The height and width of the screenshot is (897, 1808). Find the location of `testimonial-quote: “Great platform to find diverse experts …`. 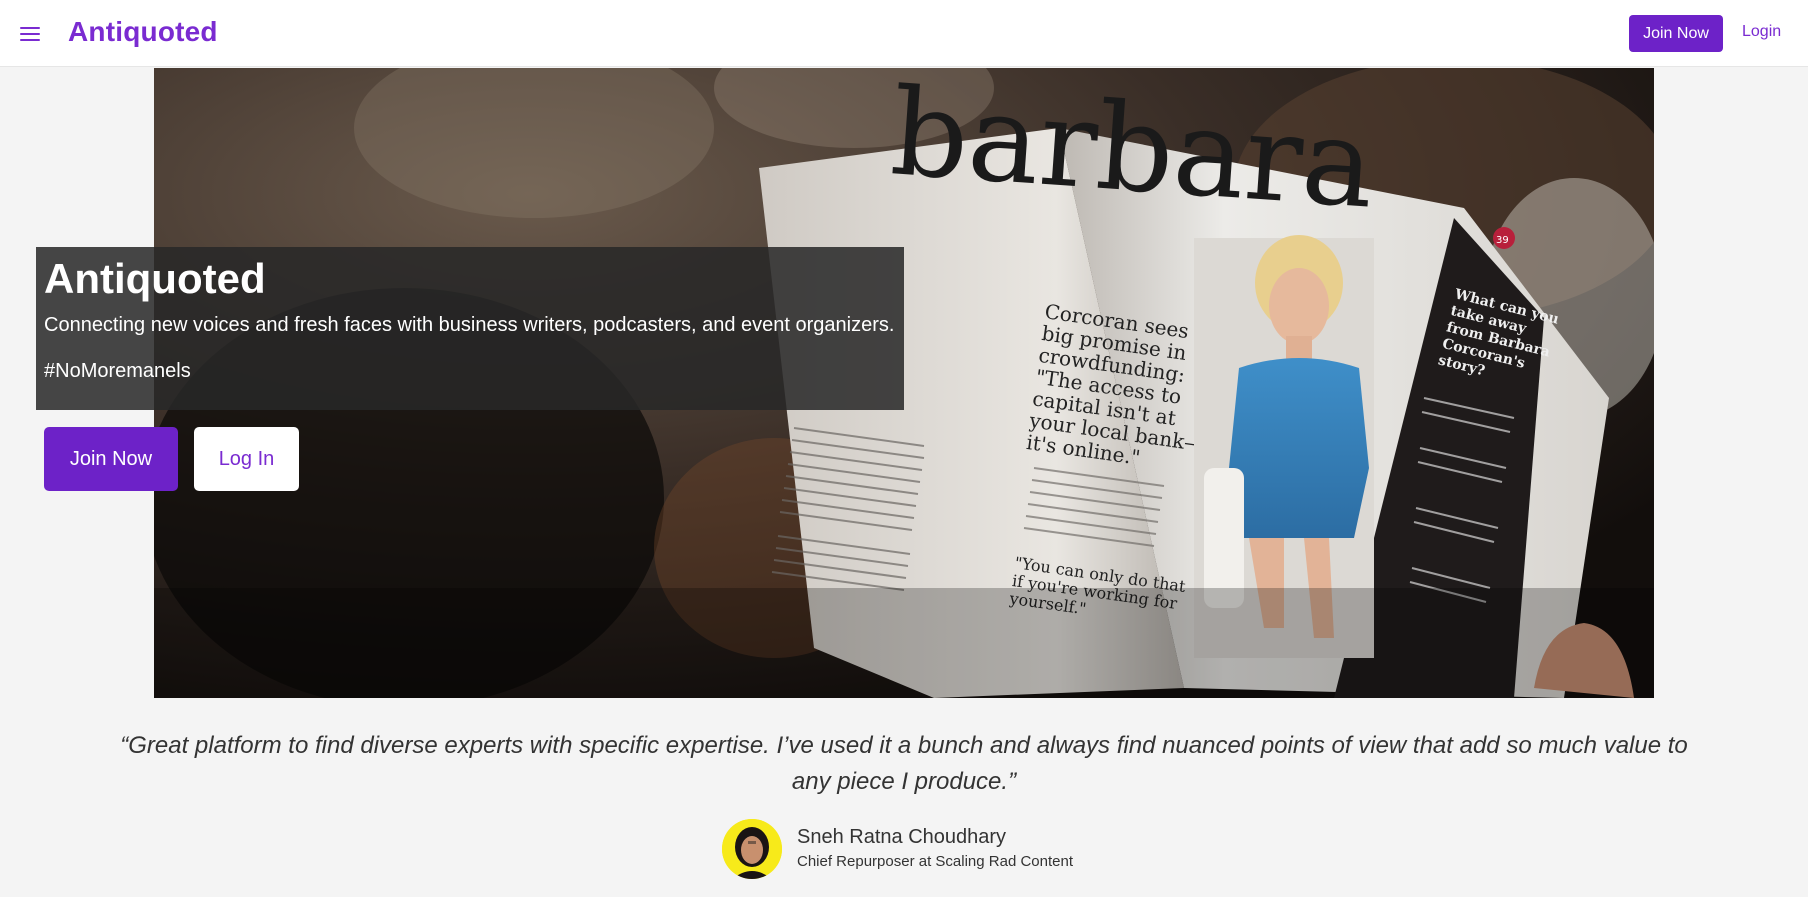

testimonial-quote: “Great platform to find diverse experts … is located at coordinates (904, 763).